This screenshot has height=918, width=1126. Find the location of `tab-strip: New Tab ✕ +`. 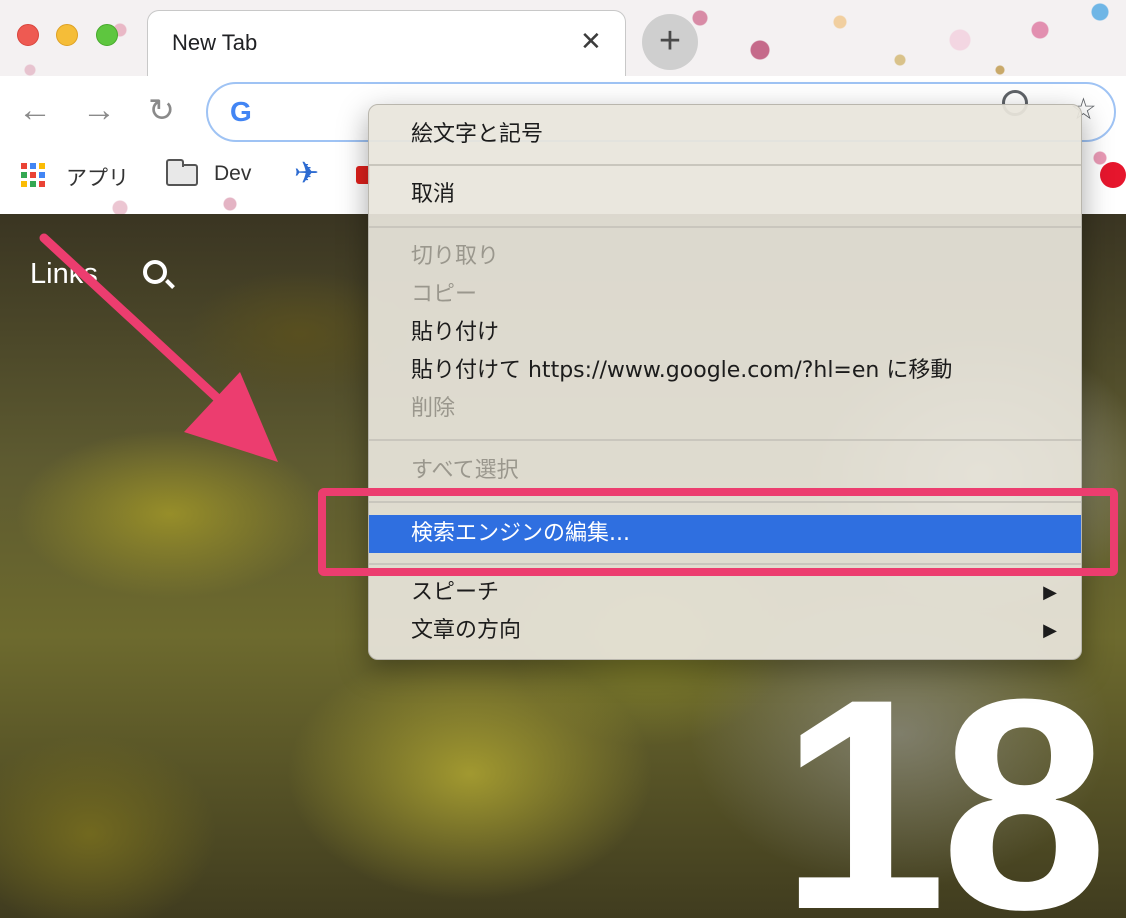

tab-strip: New Tab ✕ + is located at coordinates (563, 39).